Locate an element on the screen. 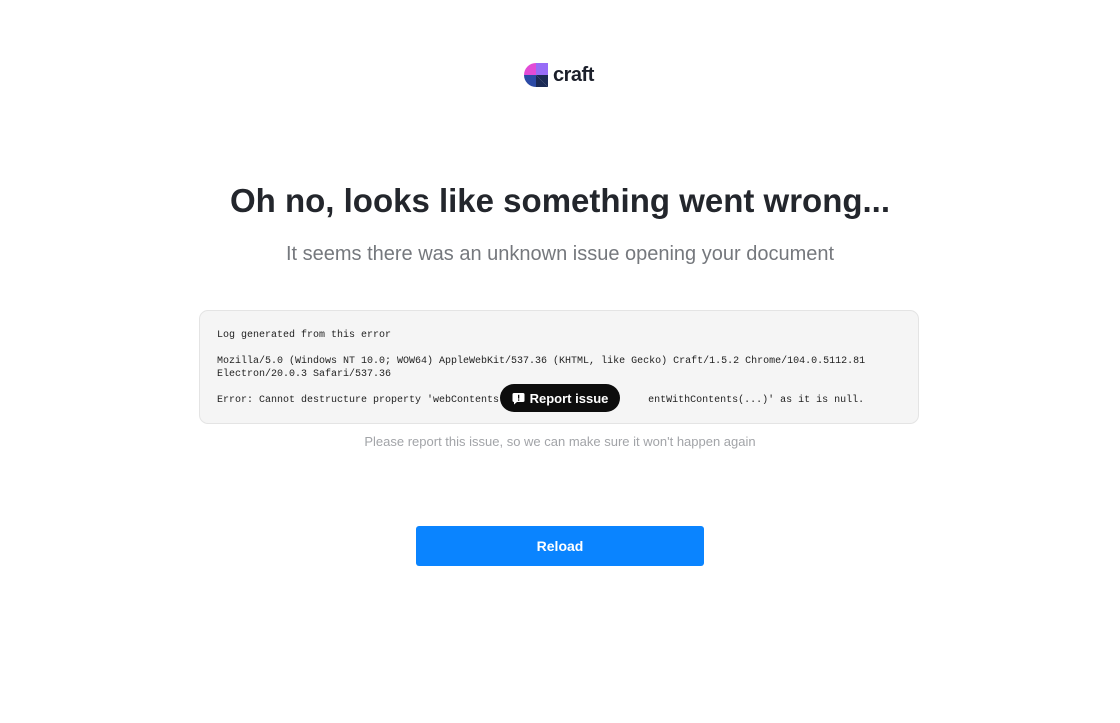 The height and width of the screenshot is (723, 1120). report-issue-label: Report issue is located at coordinates (569, 398).